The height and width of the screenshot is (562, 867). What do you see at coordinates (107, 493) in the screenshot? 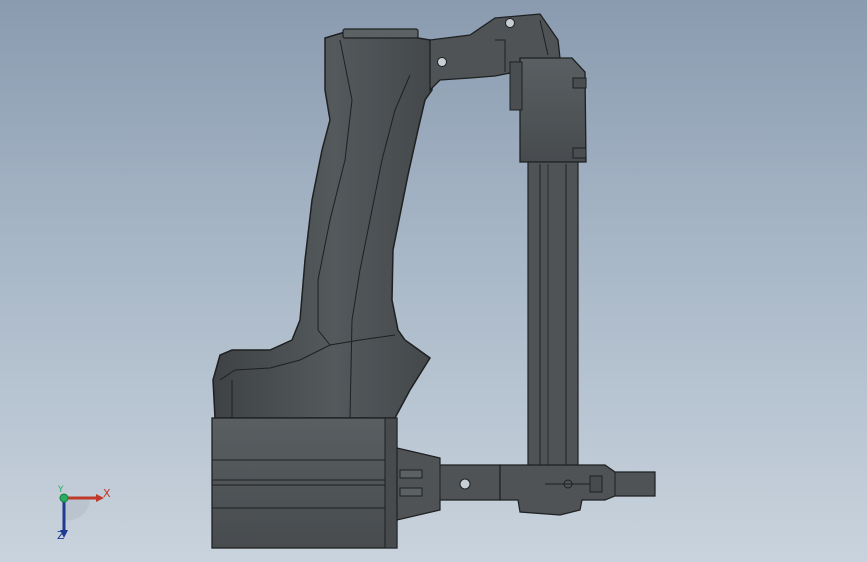
I see `x-axis-label: X` at bounding box center [107, 493].